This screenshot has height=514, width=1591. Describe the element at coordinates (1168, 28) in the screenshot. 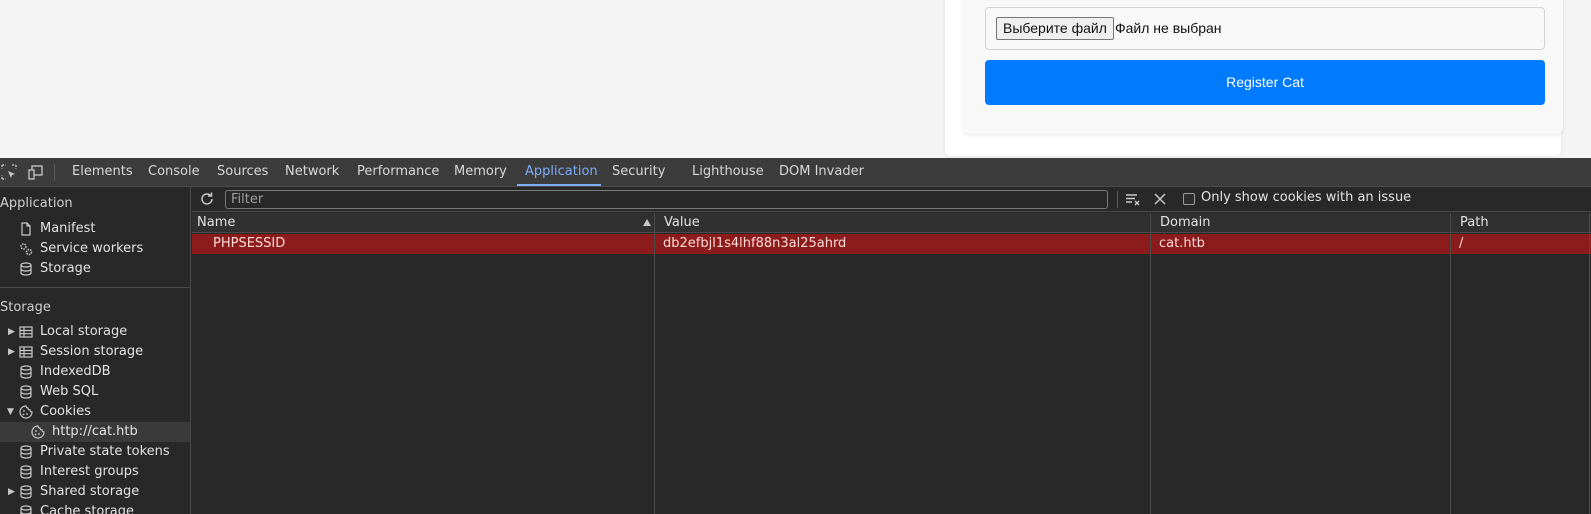

I see `file-status-text: Файл не выбран` at that location.